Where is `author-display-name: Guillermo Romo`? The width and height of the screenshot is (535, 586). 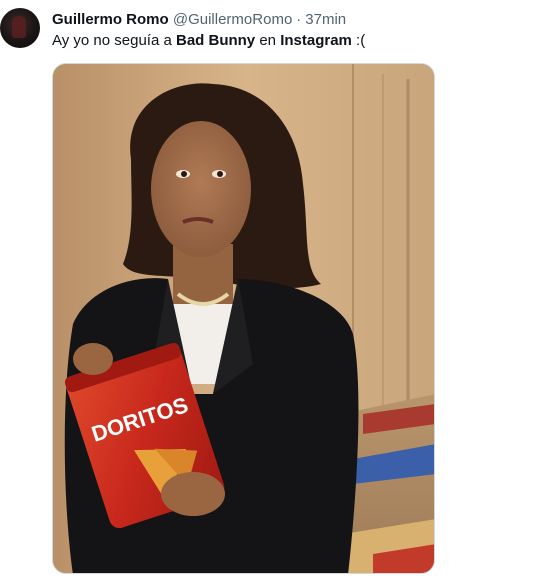 author-display-name: Guillermo Romo is located at coordinates (110, 19).